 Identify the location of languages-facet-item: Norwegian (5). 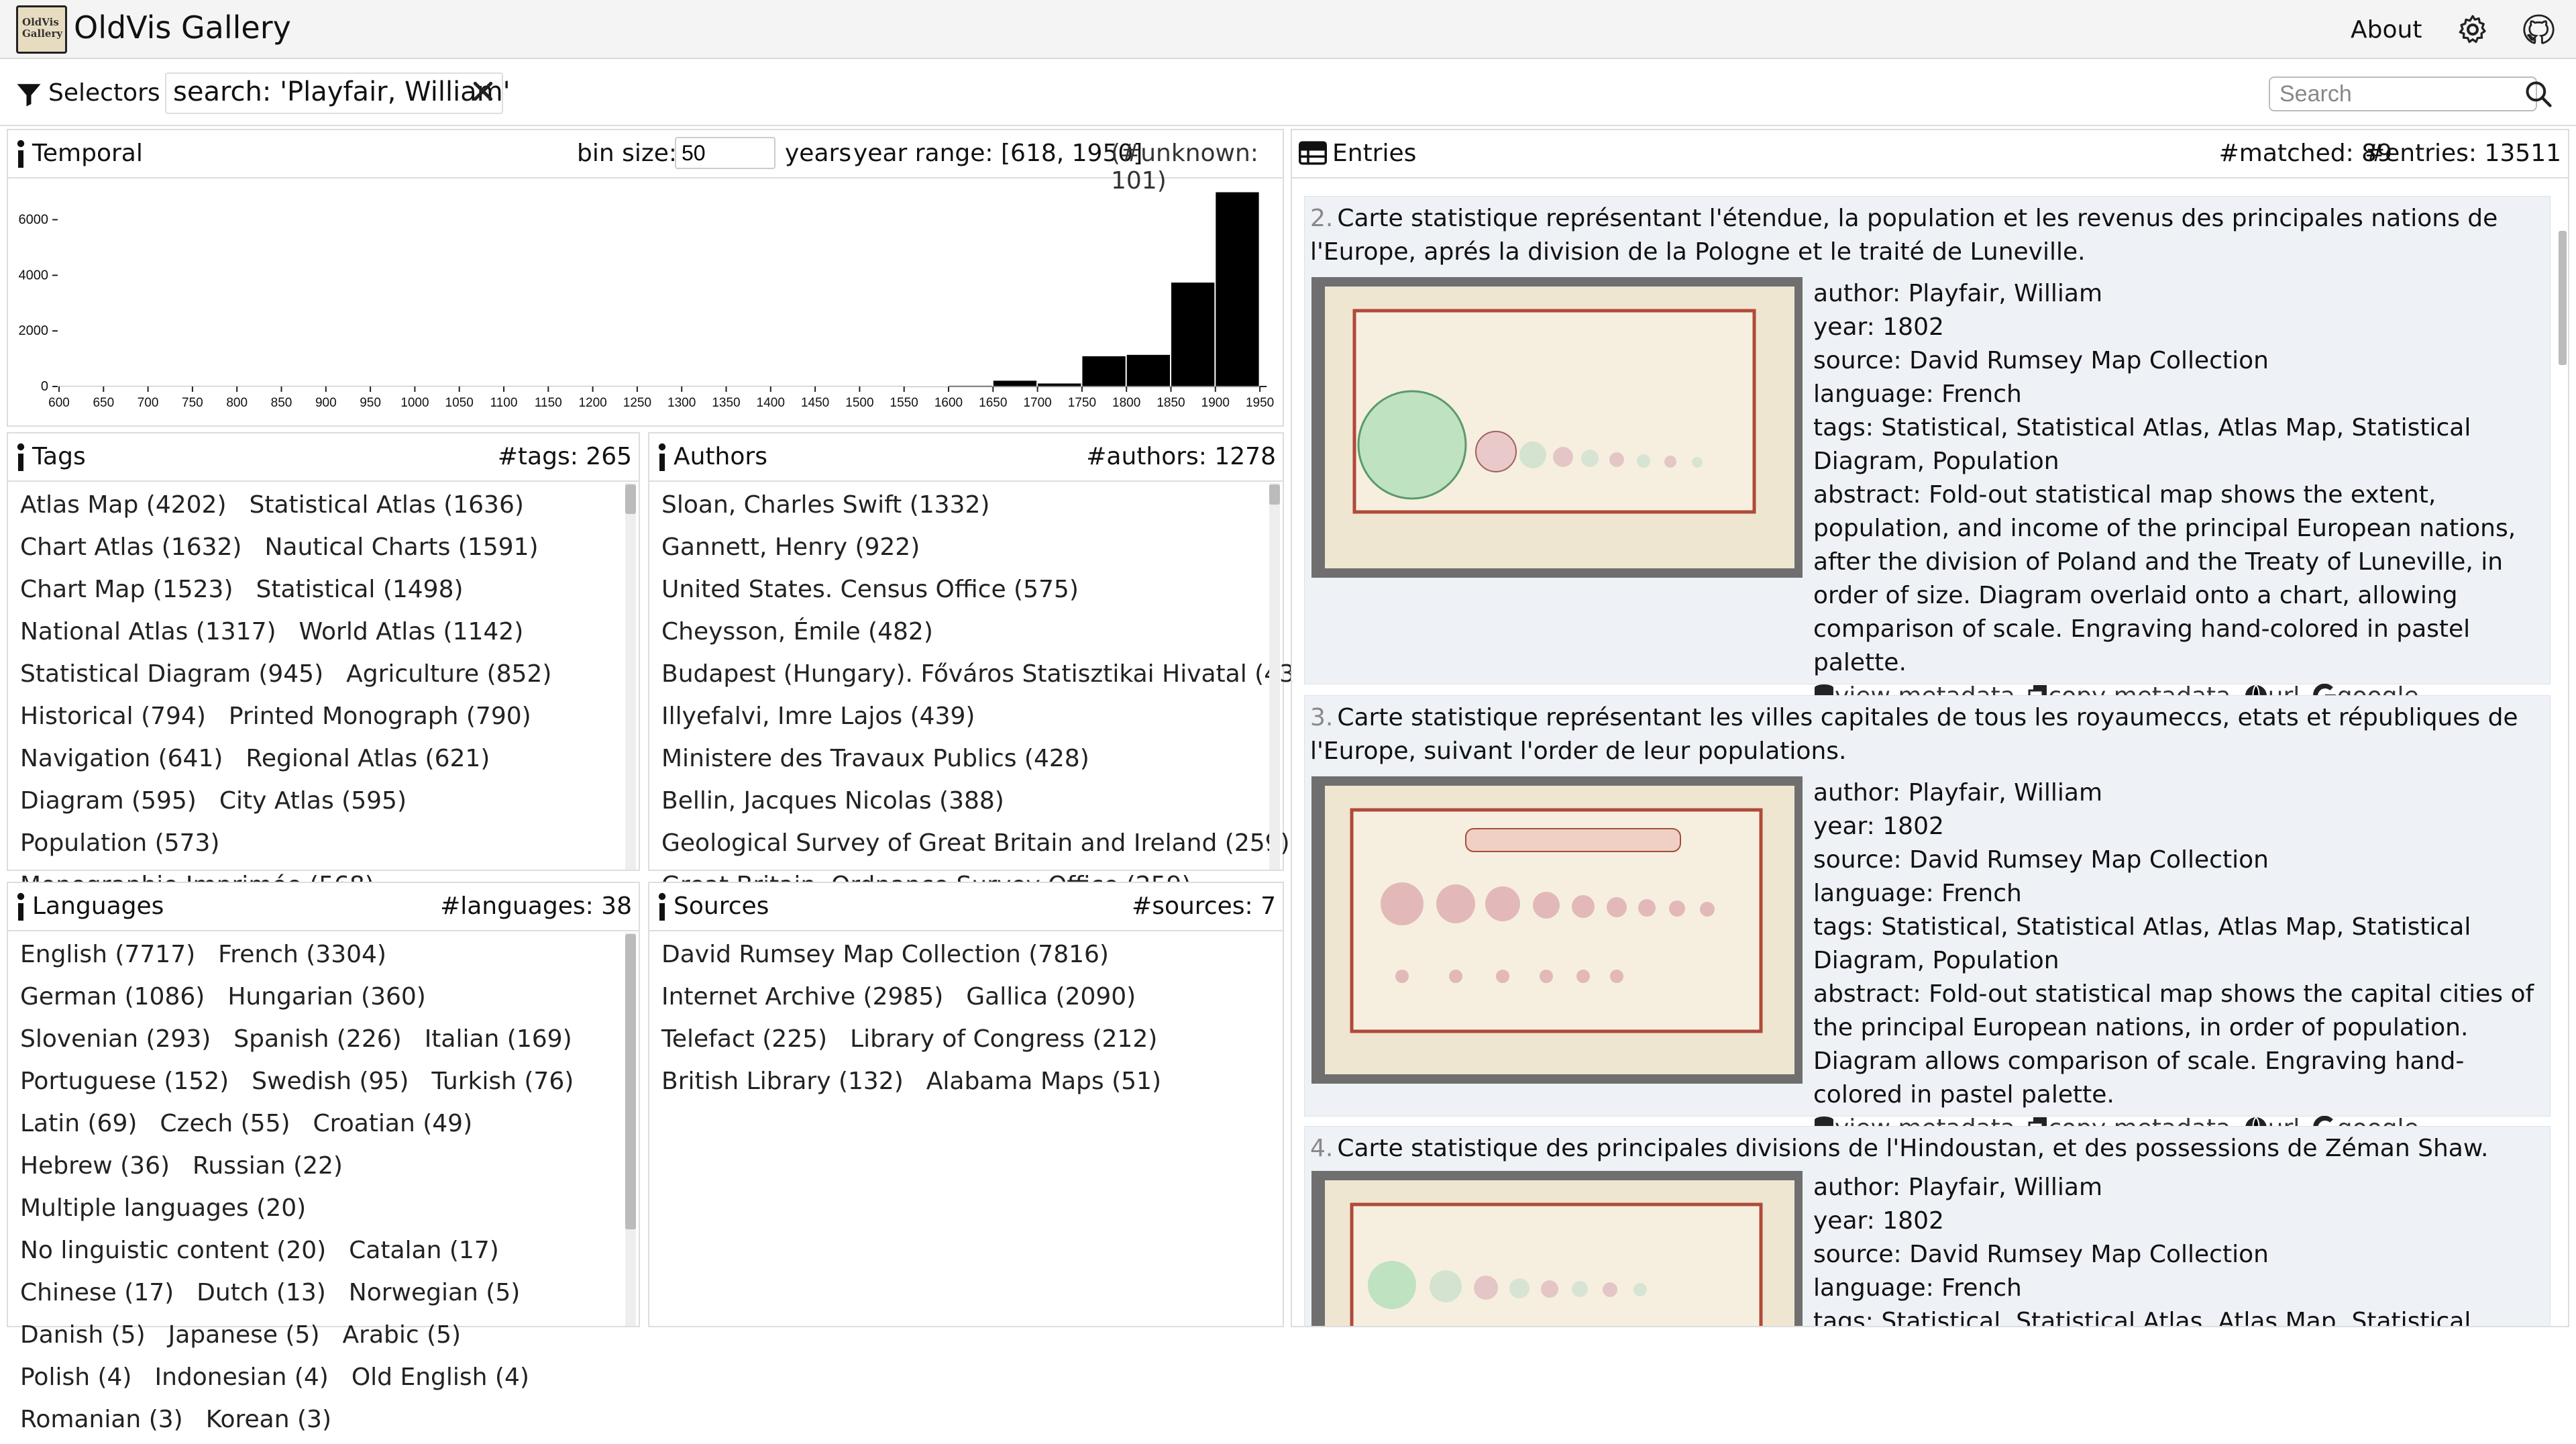
(435, 1292).